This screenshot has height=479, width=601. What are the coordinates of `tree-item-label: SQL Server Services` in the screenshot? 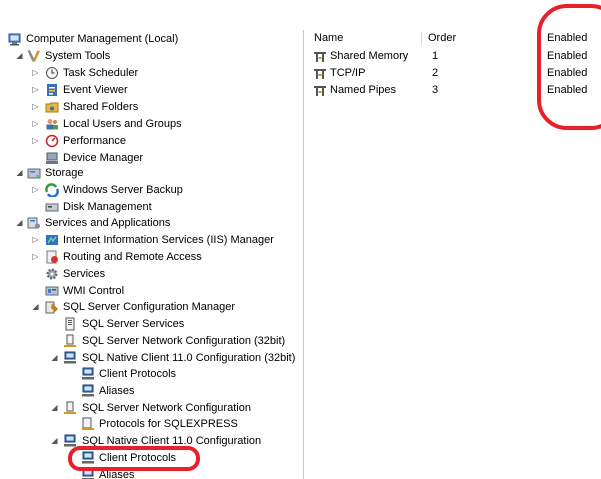 It's located at (133, 324).